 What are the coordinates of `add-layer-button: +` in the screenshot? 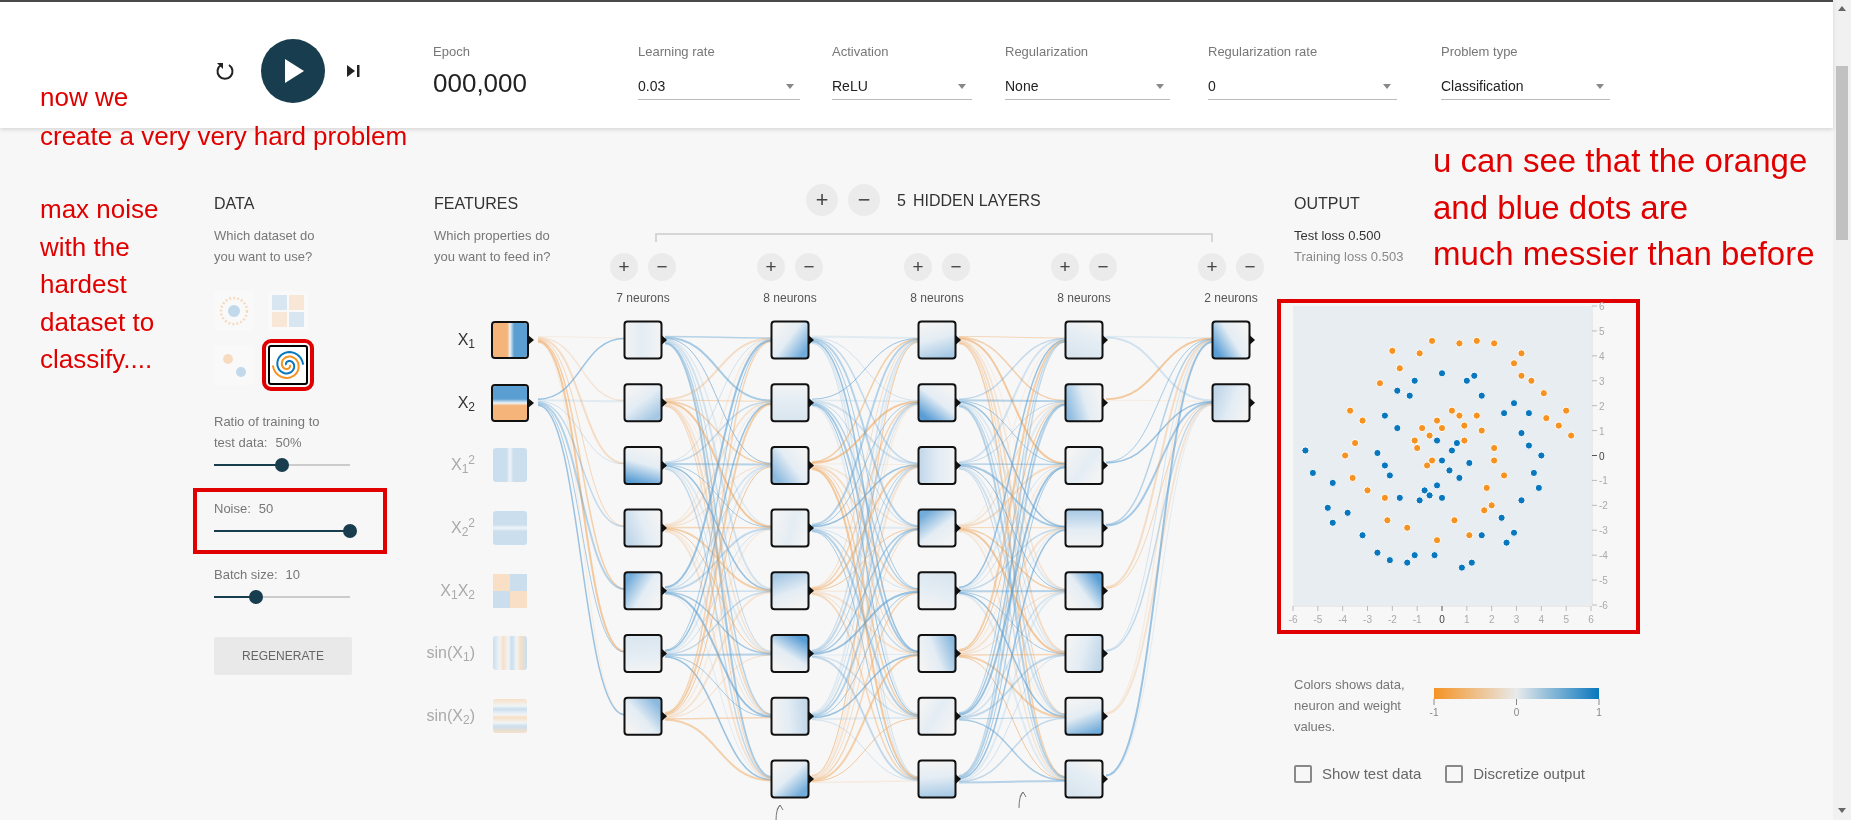 It's located at (822, 200).